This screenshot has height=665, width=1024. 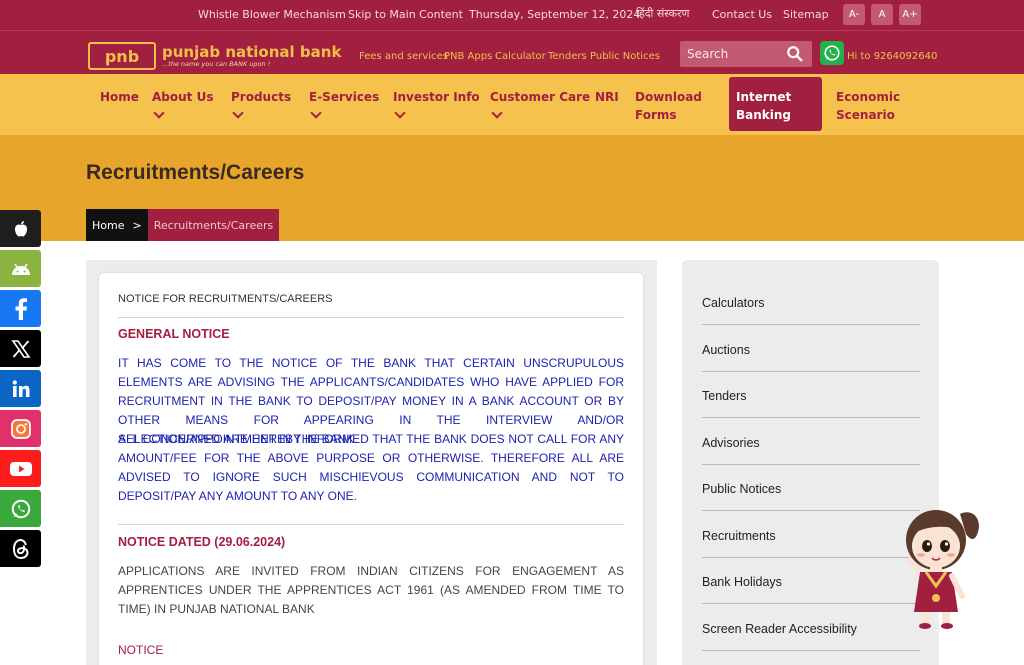 I want to click on nav-download-forms: Download Forms, so click(x=670, y=106).